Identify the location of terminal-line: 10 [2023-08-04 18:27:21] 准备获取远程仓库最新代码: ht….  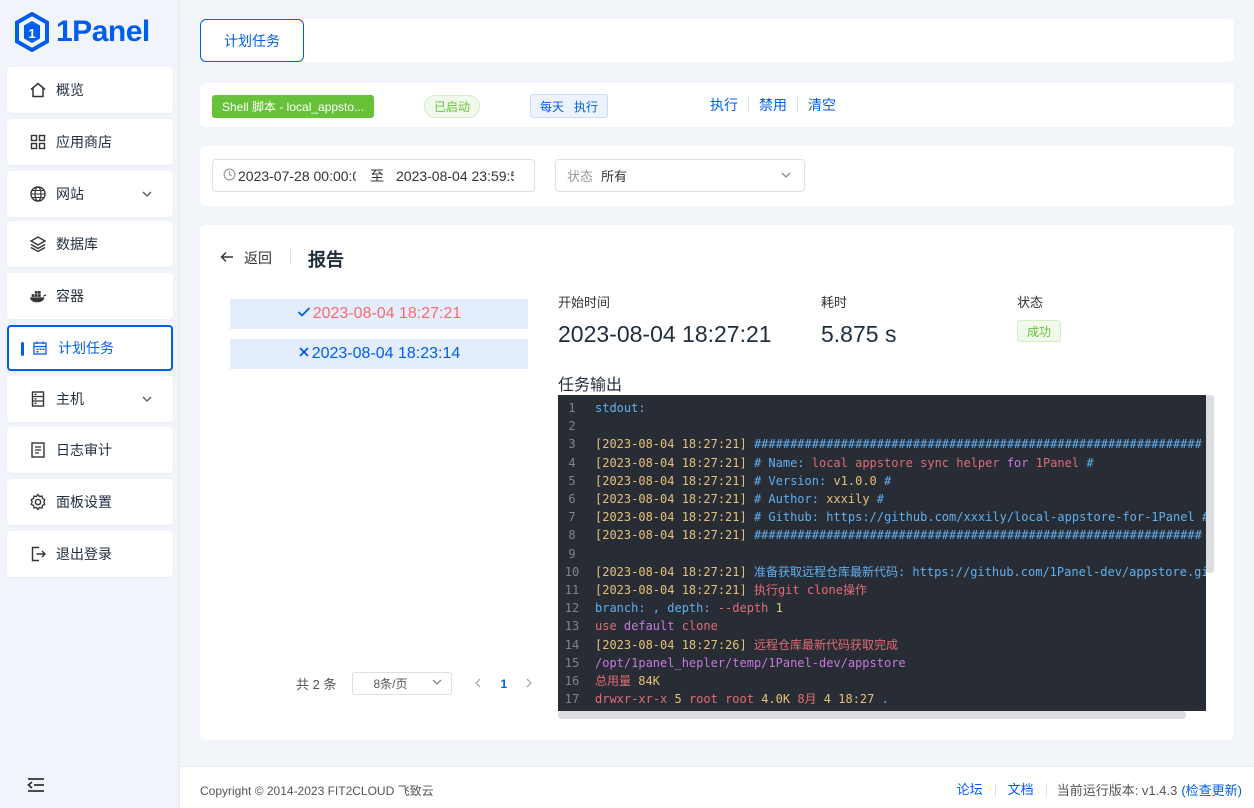
(882, 572).